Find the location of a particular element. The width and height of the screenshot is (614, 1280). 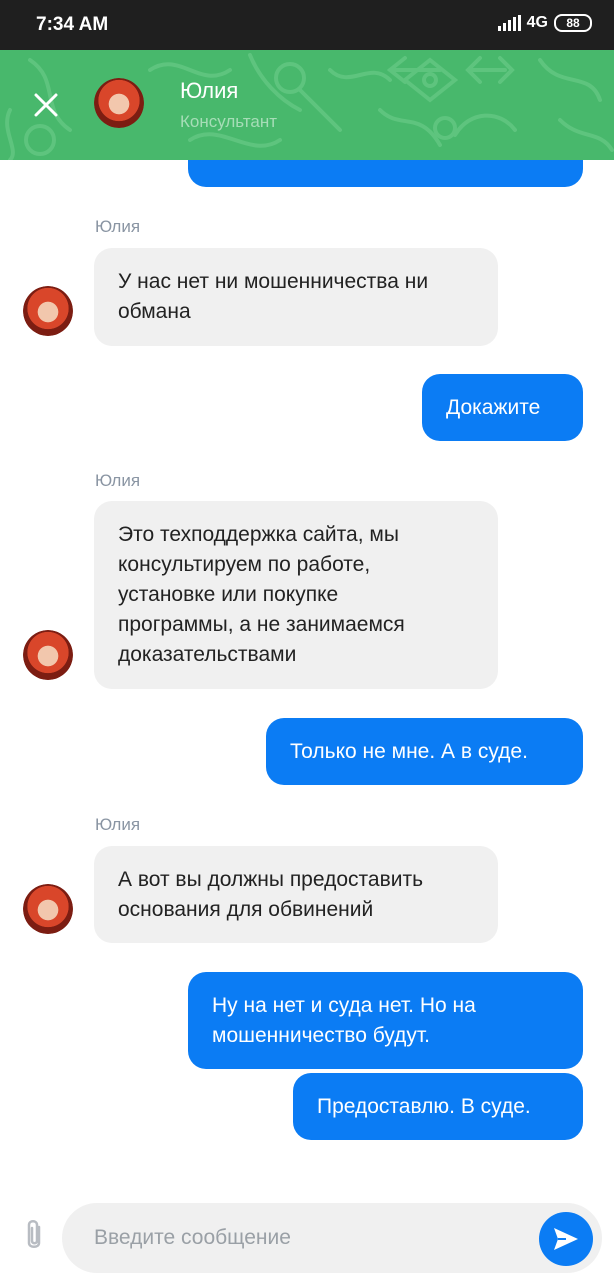

contact-role: Консультант is located at coordinates (229, 121).